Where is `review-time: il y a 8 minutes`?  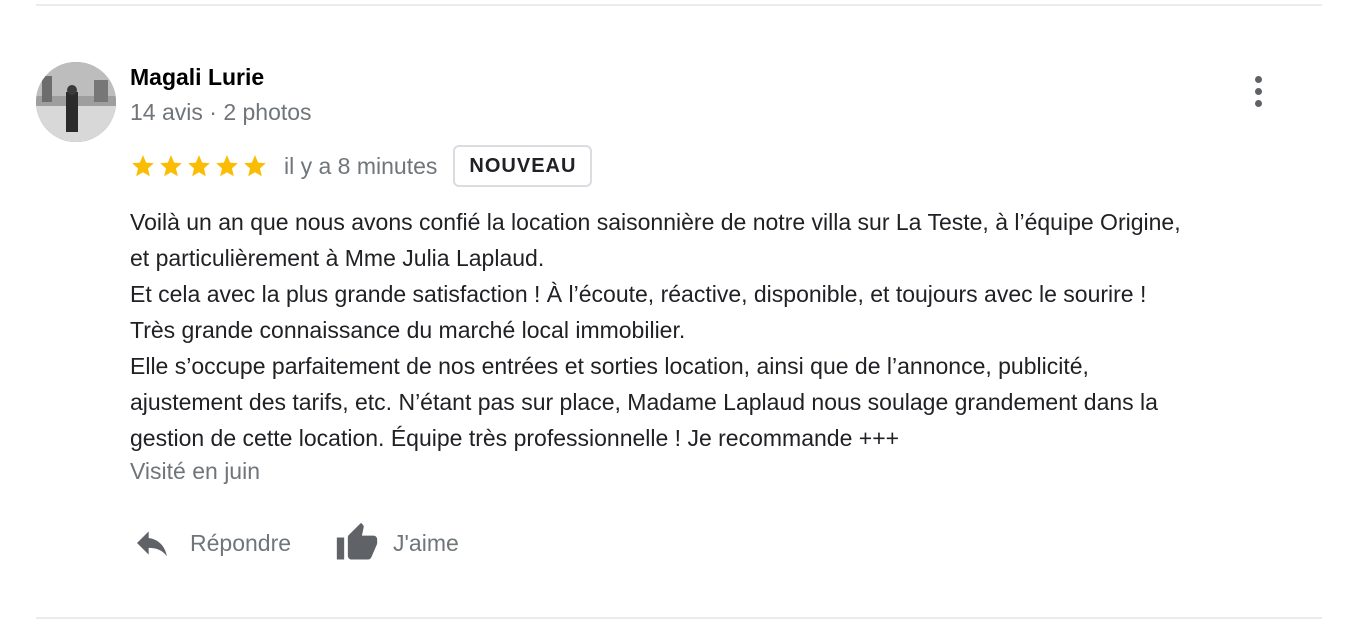
review-time: il y a 8 minutes is located at coordinates (361, 165).